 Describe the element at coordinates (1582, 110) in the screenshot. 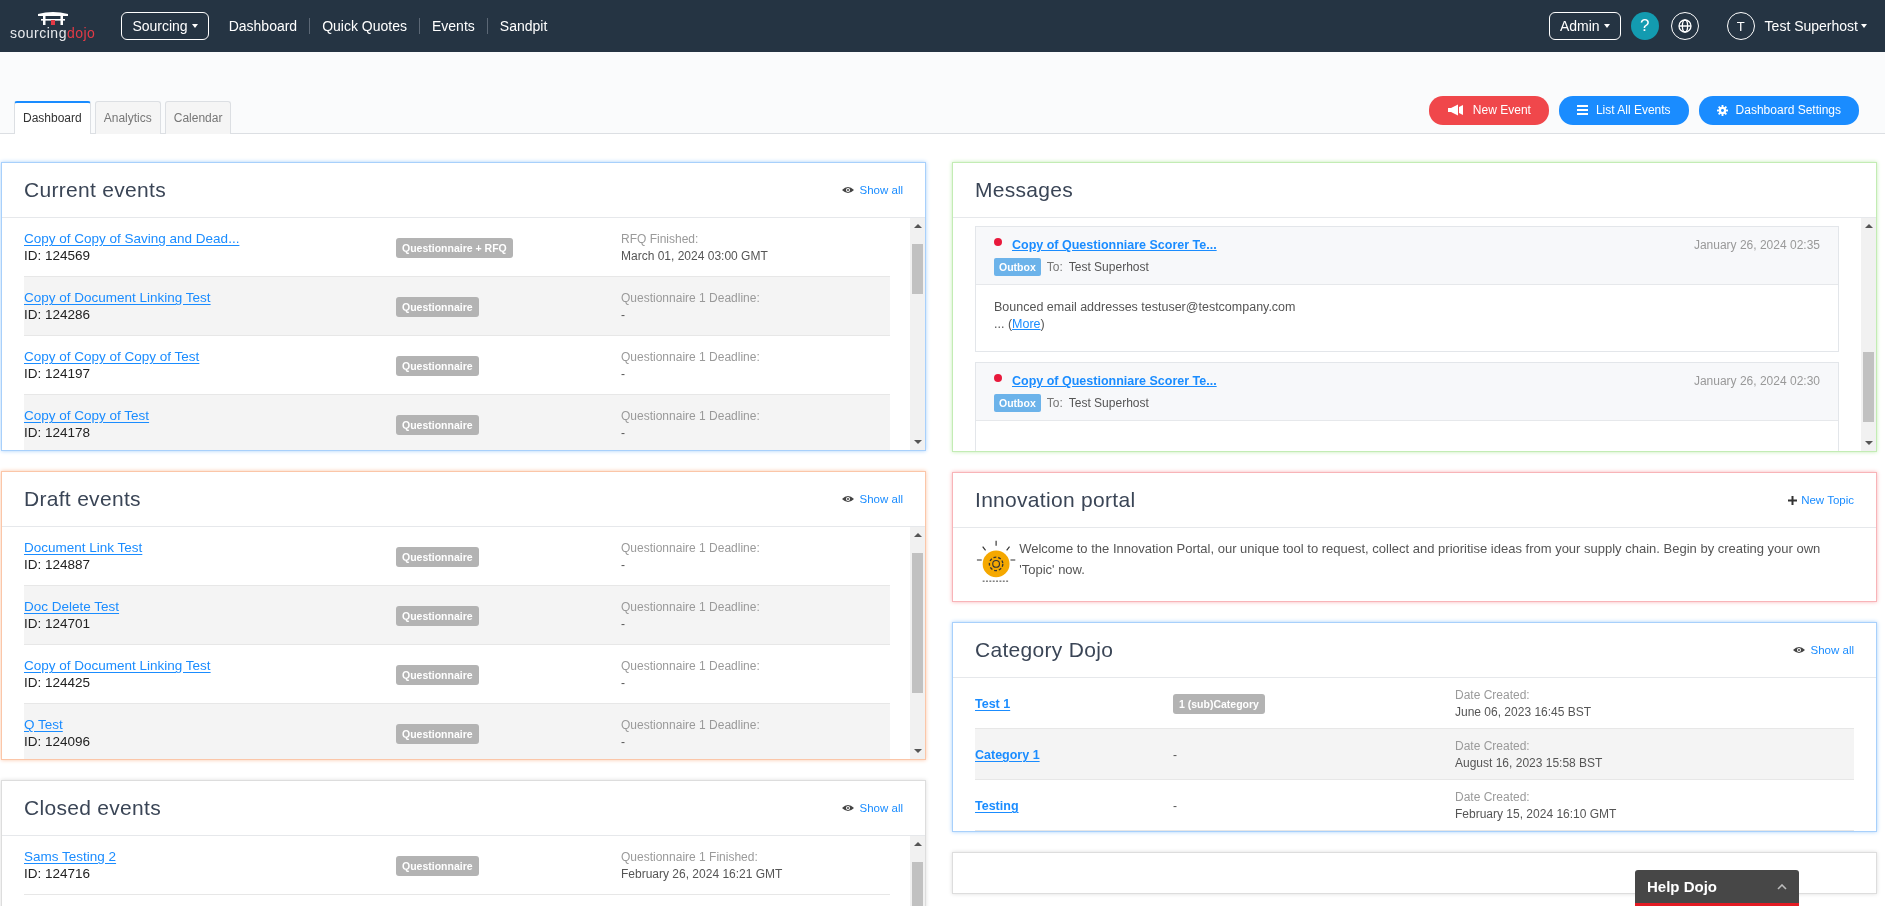

I see `list-icon` at that location.